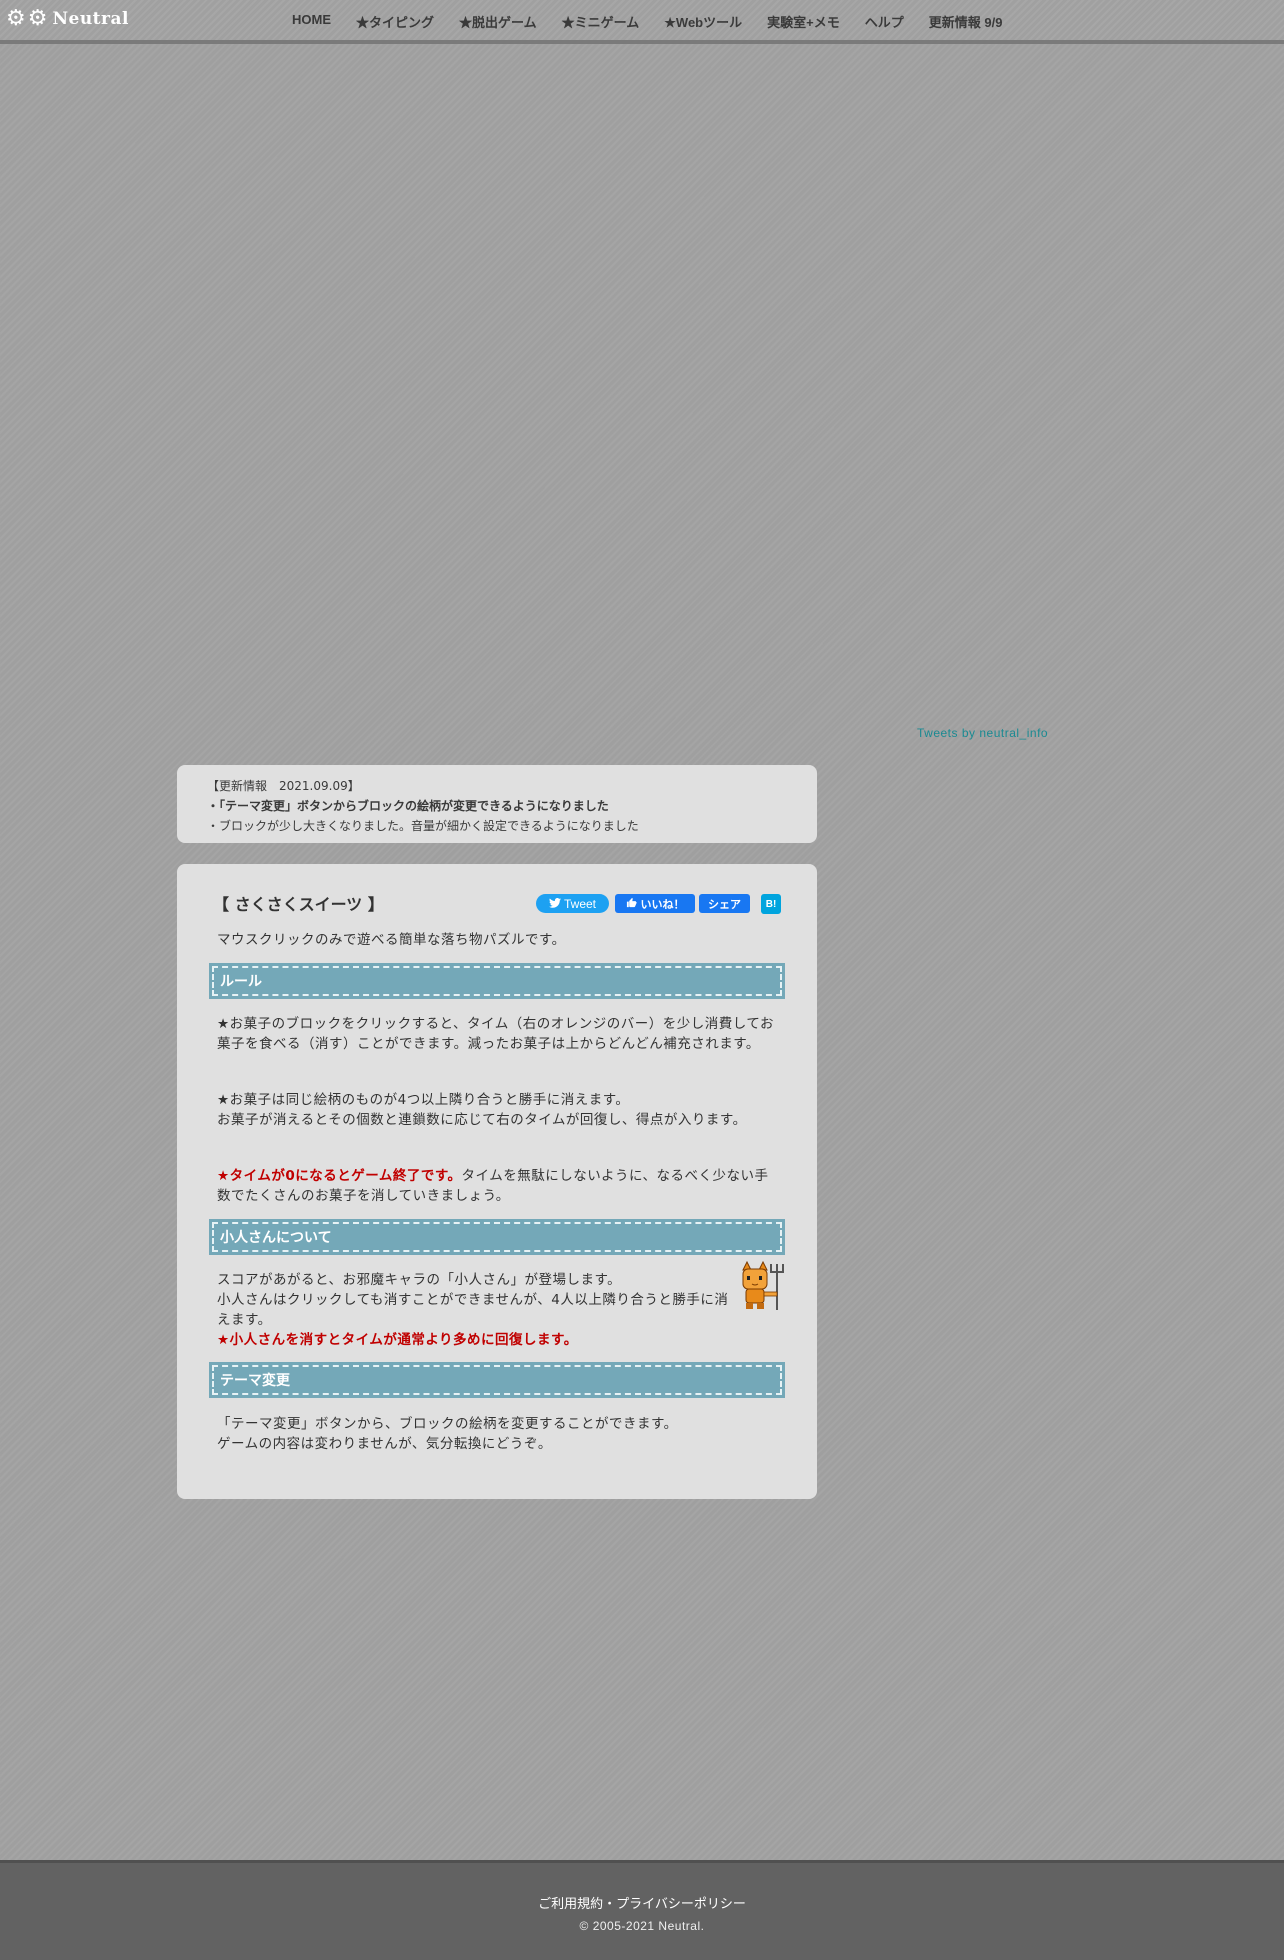 The image size is (1284, 1960). I want to click on game-title: 【 さくさくスイーツ 】, so click(298, 904).